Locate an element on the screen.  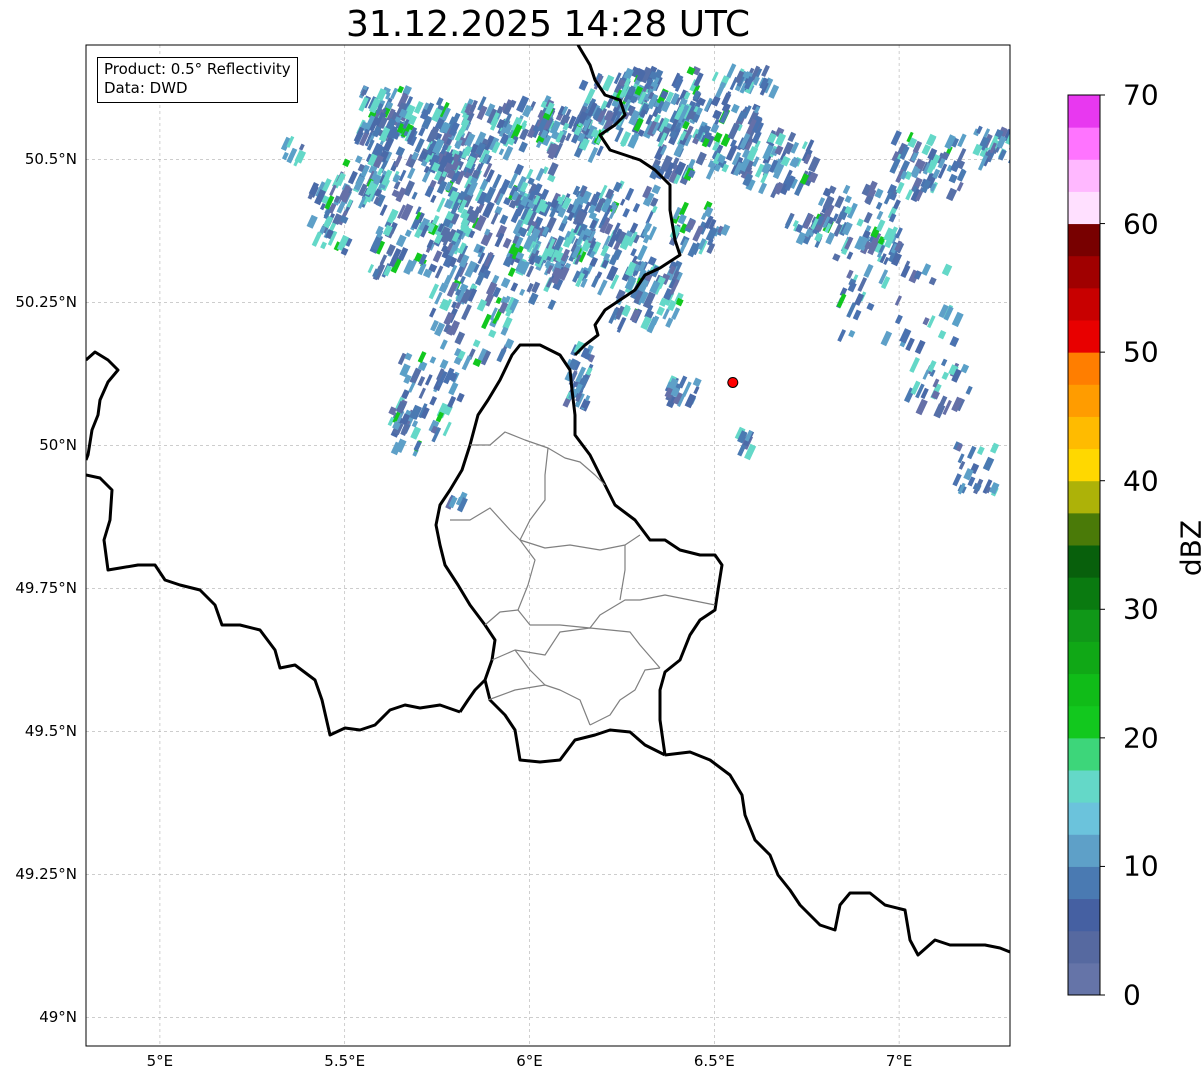
radar-site-marker is located at coordinates (733, 382).